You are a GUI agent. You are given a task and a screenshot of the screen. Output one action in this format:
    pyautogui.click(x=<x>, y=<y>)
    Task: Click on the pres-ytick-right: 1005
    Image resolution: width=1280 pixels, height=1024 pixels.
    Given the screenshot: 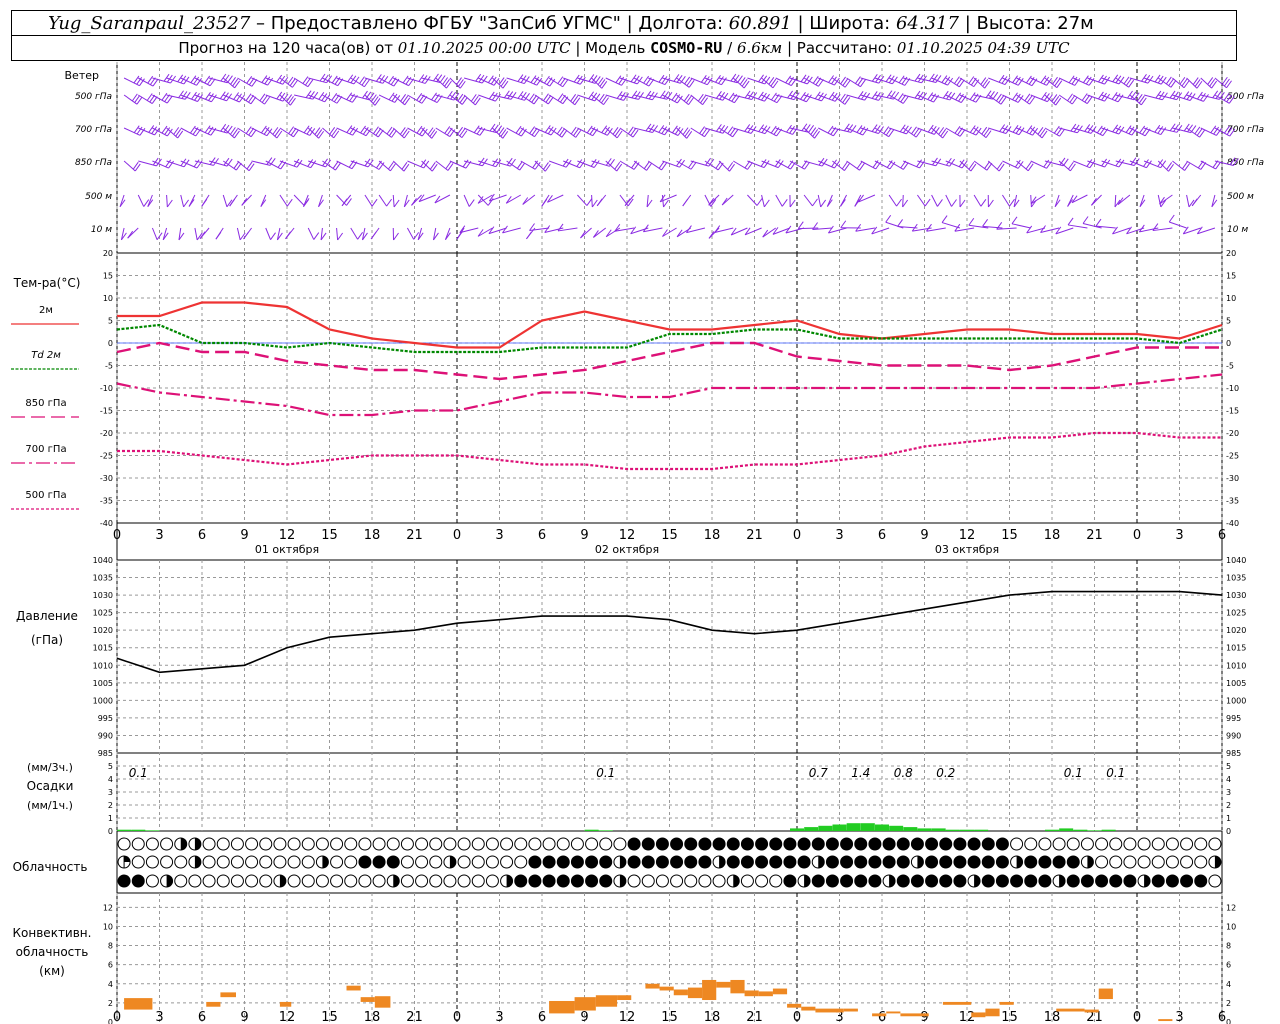 What is the action you would take?
    pyautogui.click(x=1236, y=683)
    